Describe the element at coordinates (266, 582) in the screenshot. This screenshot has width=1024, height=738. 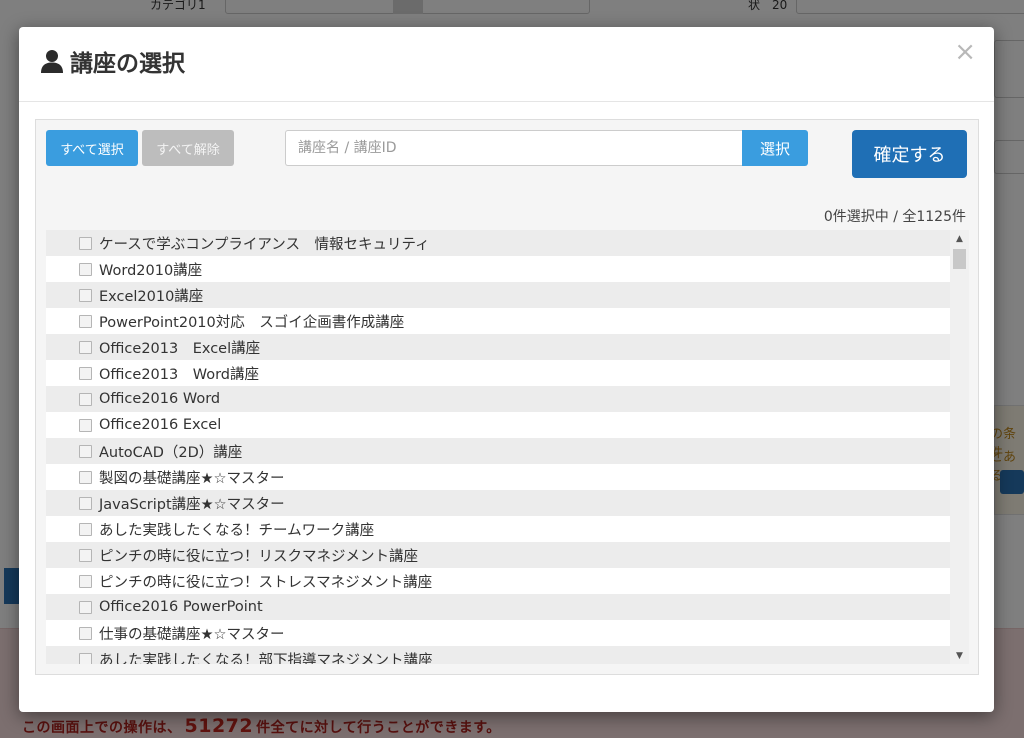
I see `course-label: ピンチの時に役に立つ！ストレスマネジメント講座` at that location.